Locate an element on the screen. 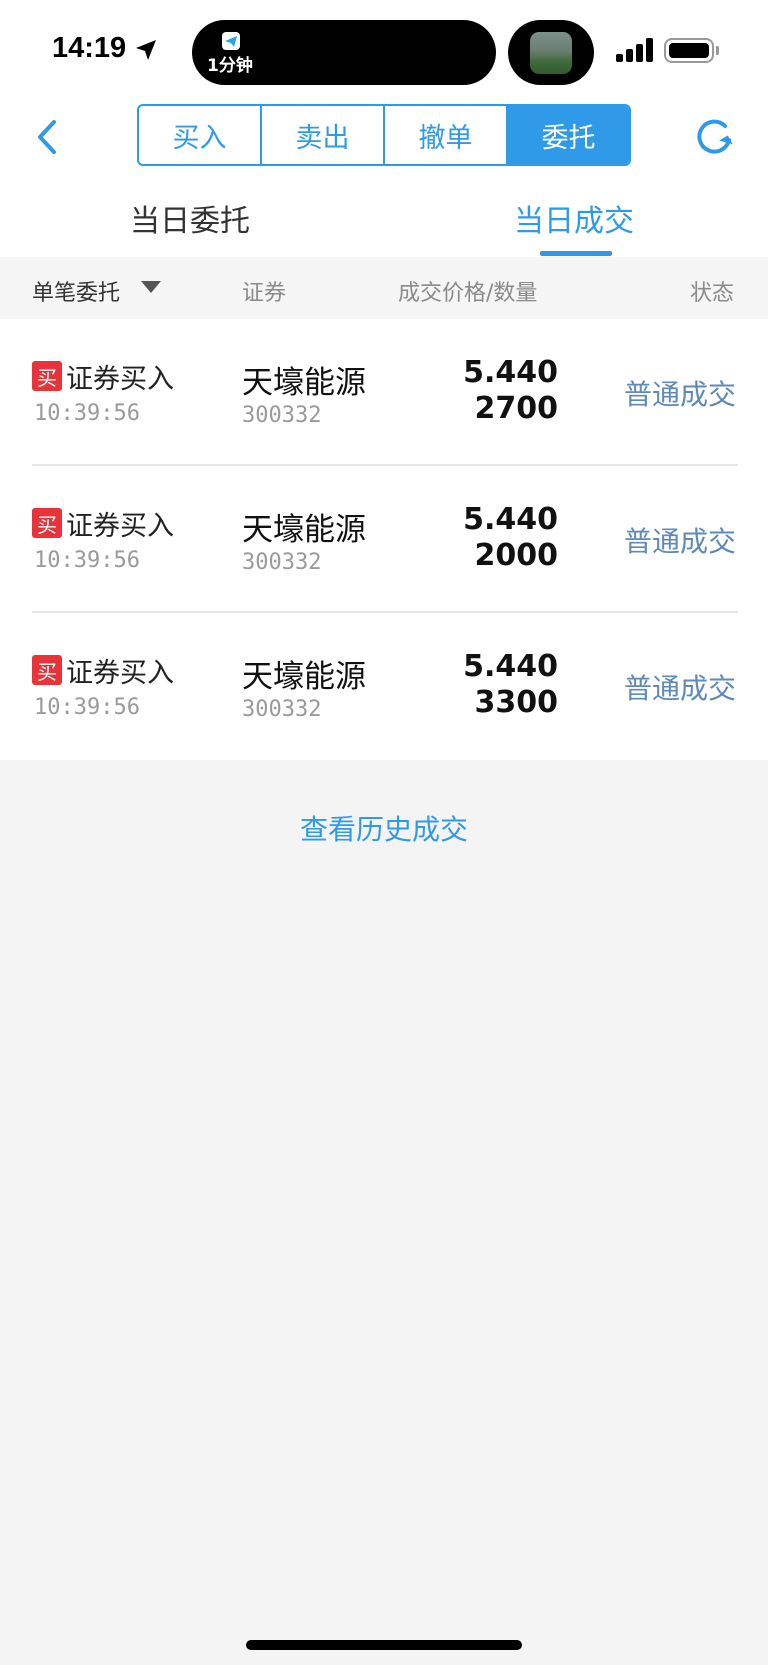  tab-today-deals: 当日成交 is located at coordinates (574, 218).